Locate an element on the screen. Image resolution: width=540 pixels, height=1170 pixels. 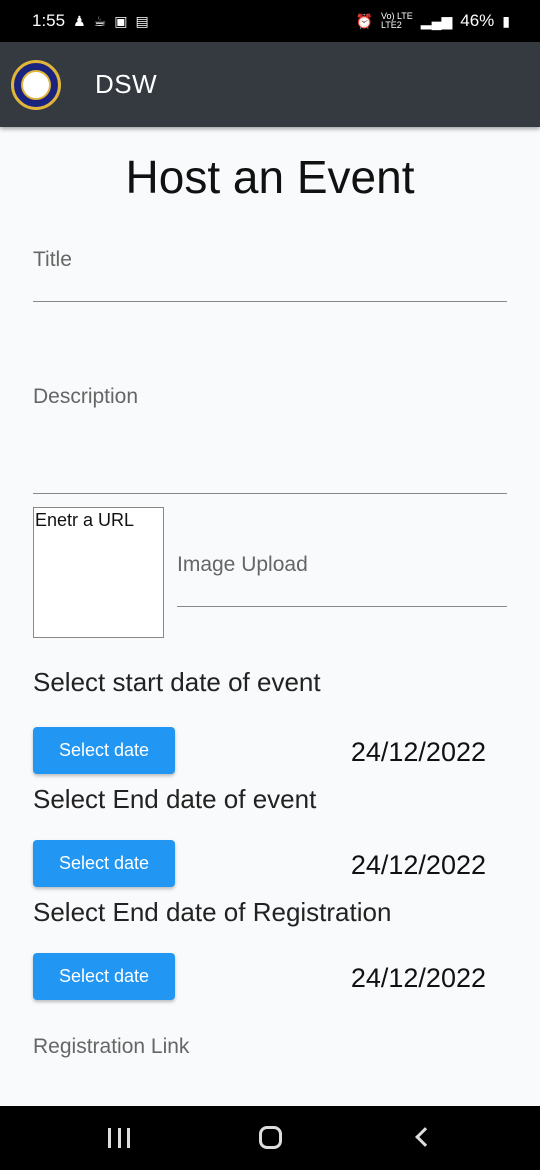
notification-icon: ☕ is located at coordinates (100, 21).